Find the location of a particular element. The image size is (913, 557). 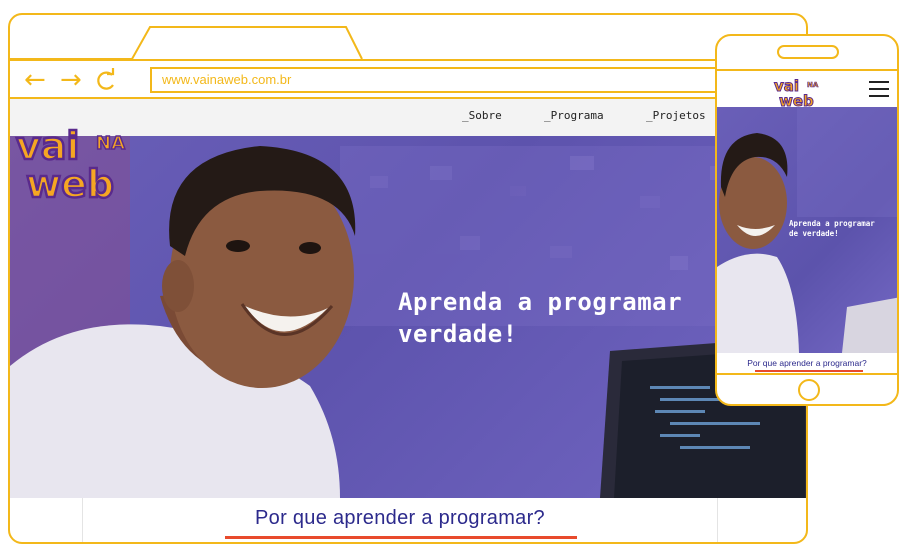

mobile-vainaweb-logo: vai NA web is located at coordinates (803, 92).